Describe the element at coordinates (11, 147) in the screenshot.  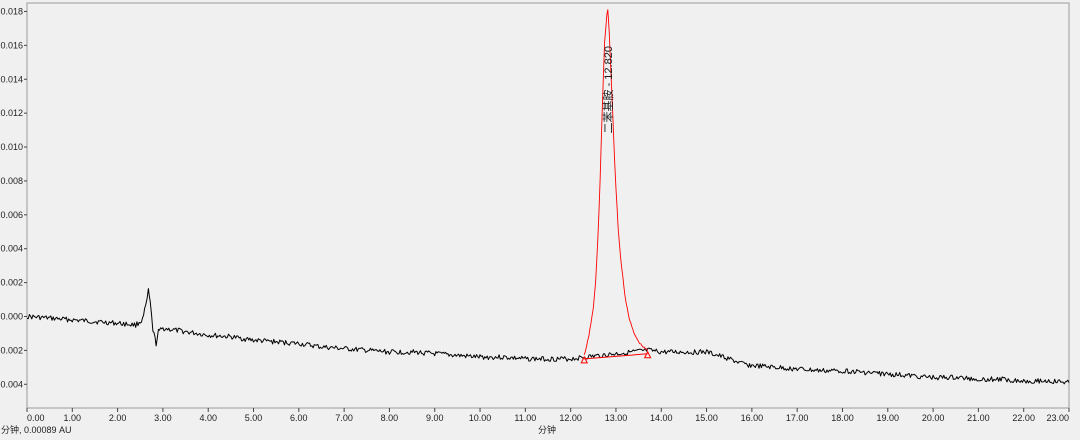
I see `y-tick-label: 0.010` at that location.